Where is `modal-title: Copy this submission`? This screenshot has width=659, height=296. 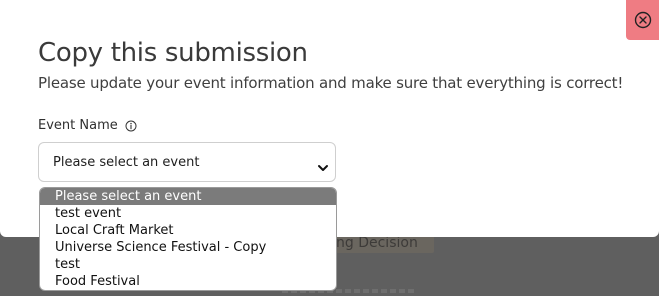 modal-title: Copy this submission is located at coordinates (173, 53).